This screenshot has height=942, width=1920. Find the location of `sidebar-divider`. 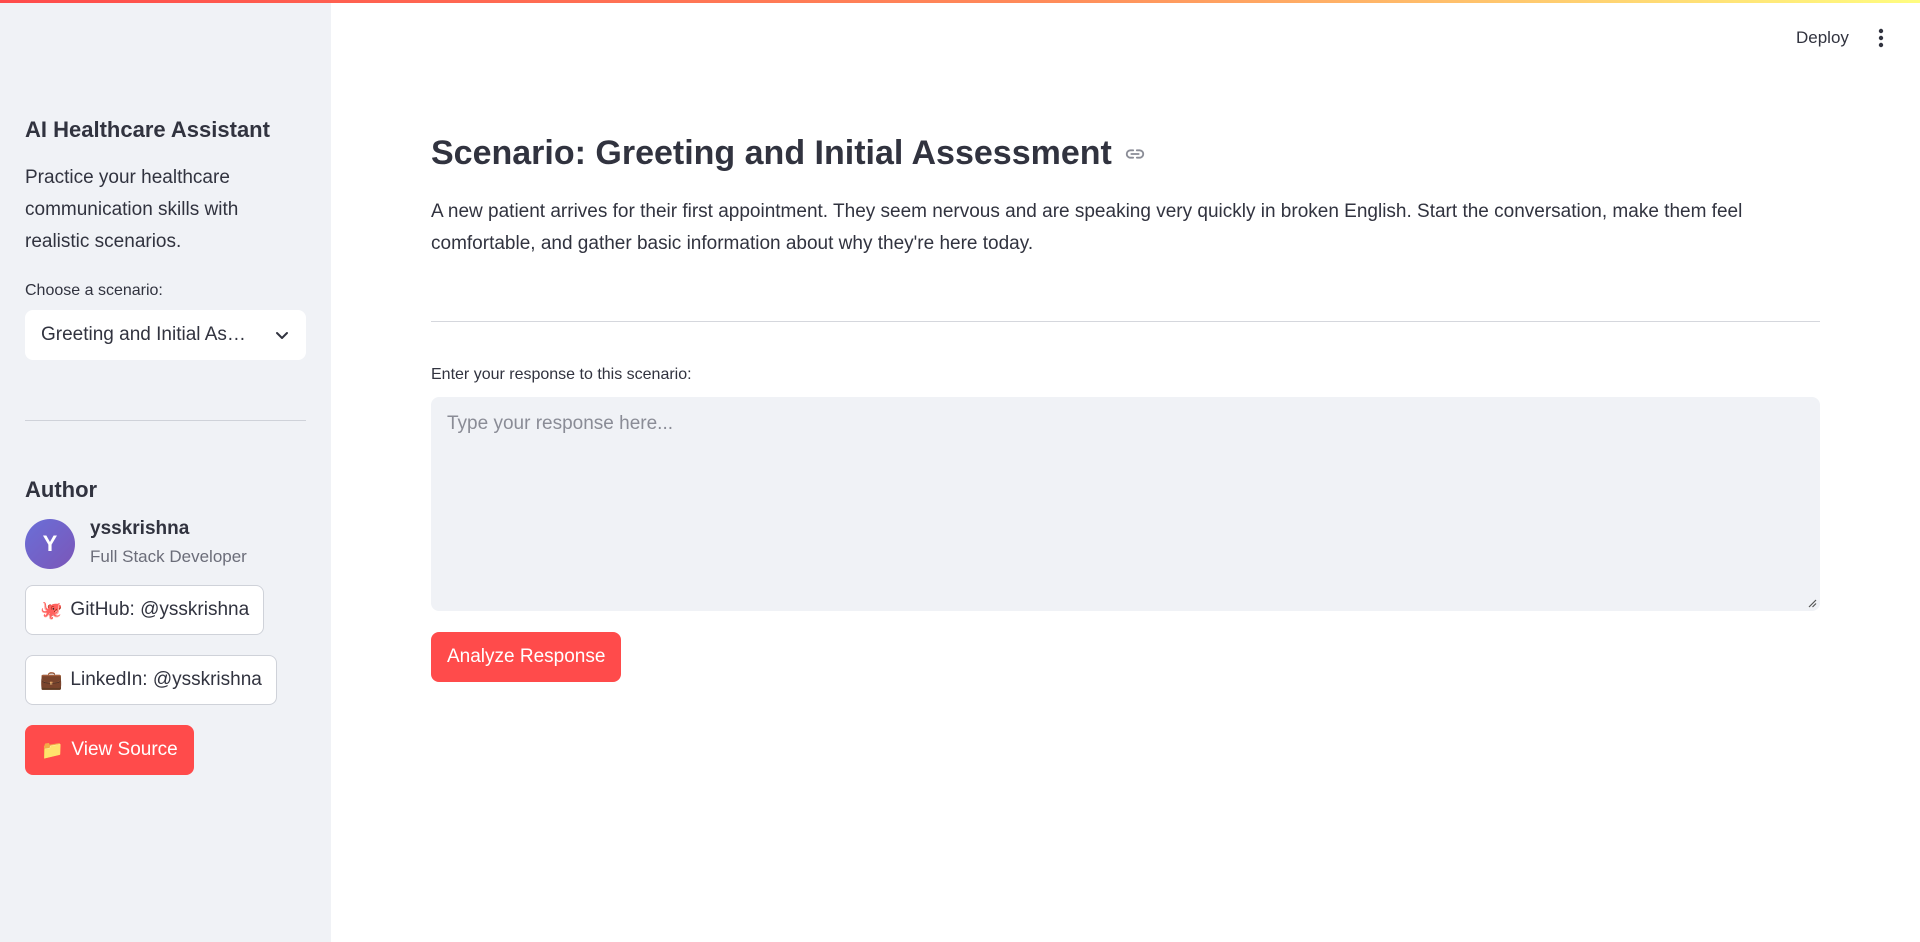

sidebar-divider is located at coordinates (165, 420).